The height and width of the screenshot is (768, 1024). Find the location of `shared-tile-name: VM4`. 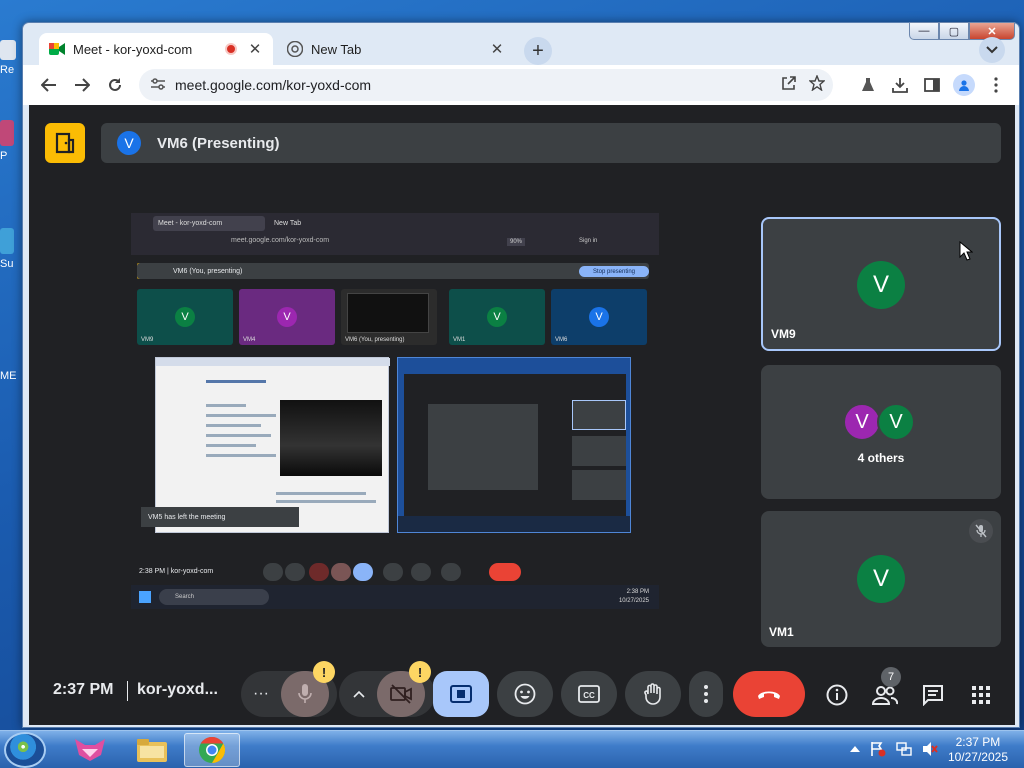

shared-tile-name: VM4 is located at coordinates (249, 340).